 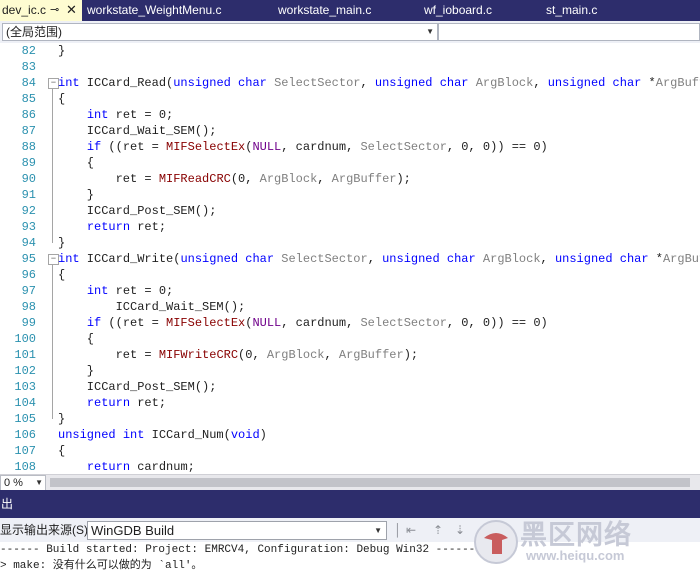 I want to click on line-number: 94, so click(x=28, y=243).